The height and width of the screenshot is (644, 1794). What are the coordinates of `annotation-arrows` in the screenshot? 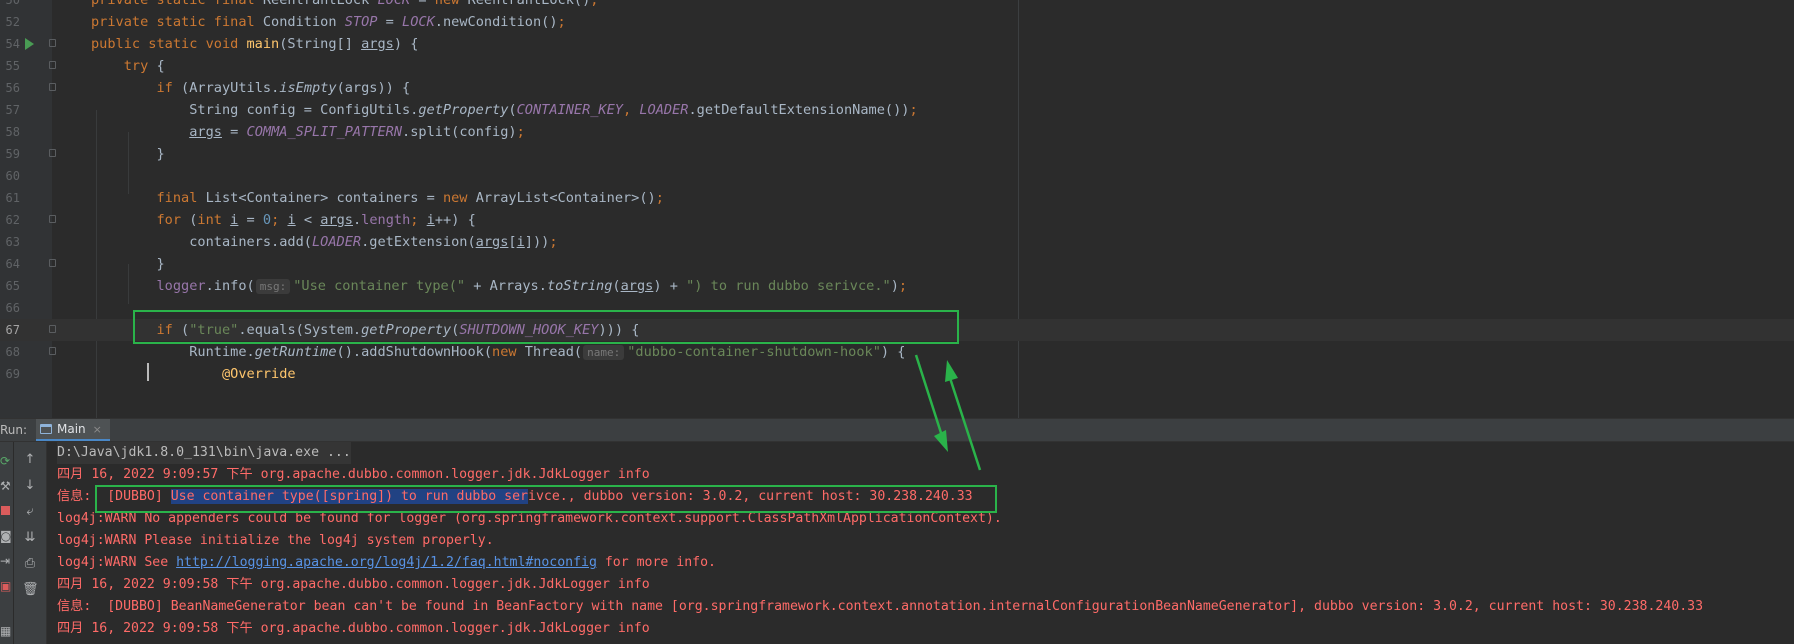 It's located at (948, 412).